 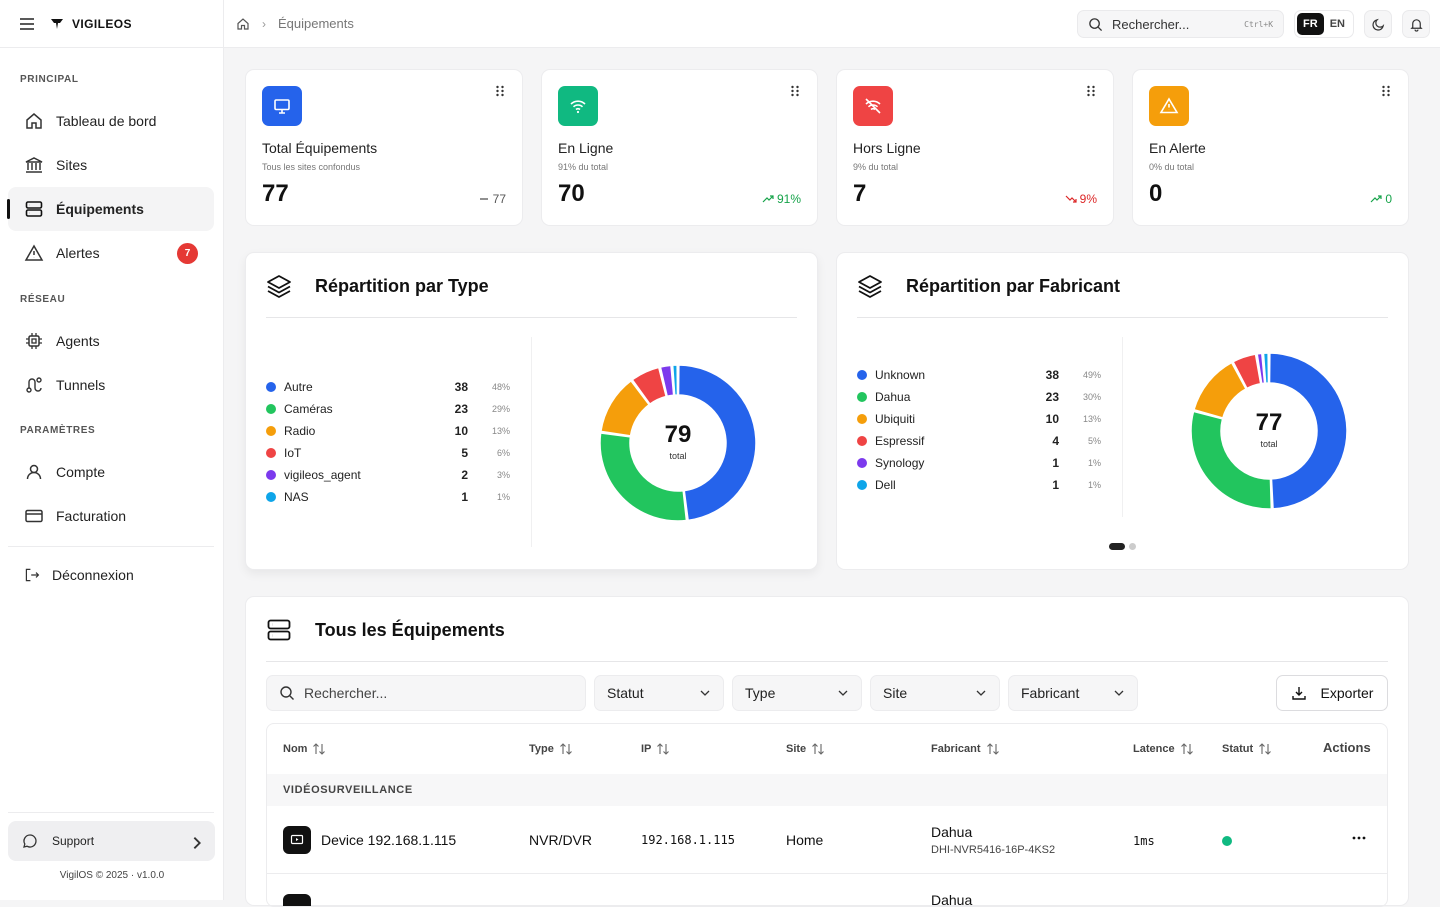 What do you see at coordinates (1388, 199) in the screenshot?
I see `stat-trend-value: 0` at bounding box center [1388, 199].